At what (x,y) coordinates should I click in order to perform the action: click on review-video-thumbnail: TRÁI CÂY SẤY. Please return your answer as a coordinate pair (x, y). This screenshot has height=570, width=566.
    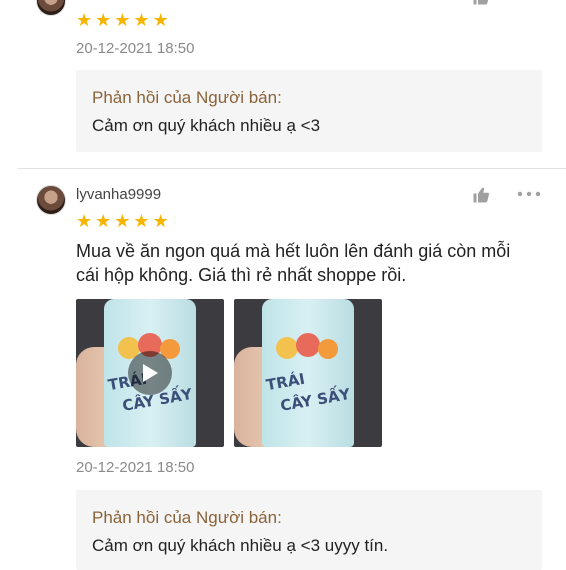
    Looking at the image, I should click on (150, 373).